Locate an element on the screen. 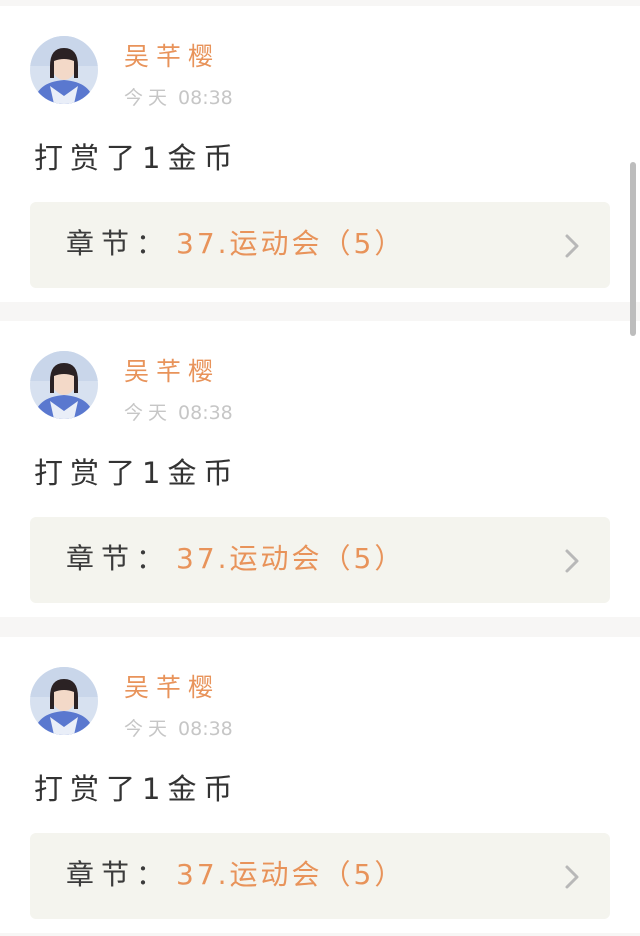  scrollbar is located at coordinates (633, 249).